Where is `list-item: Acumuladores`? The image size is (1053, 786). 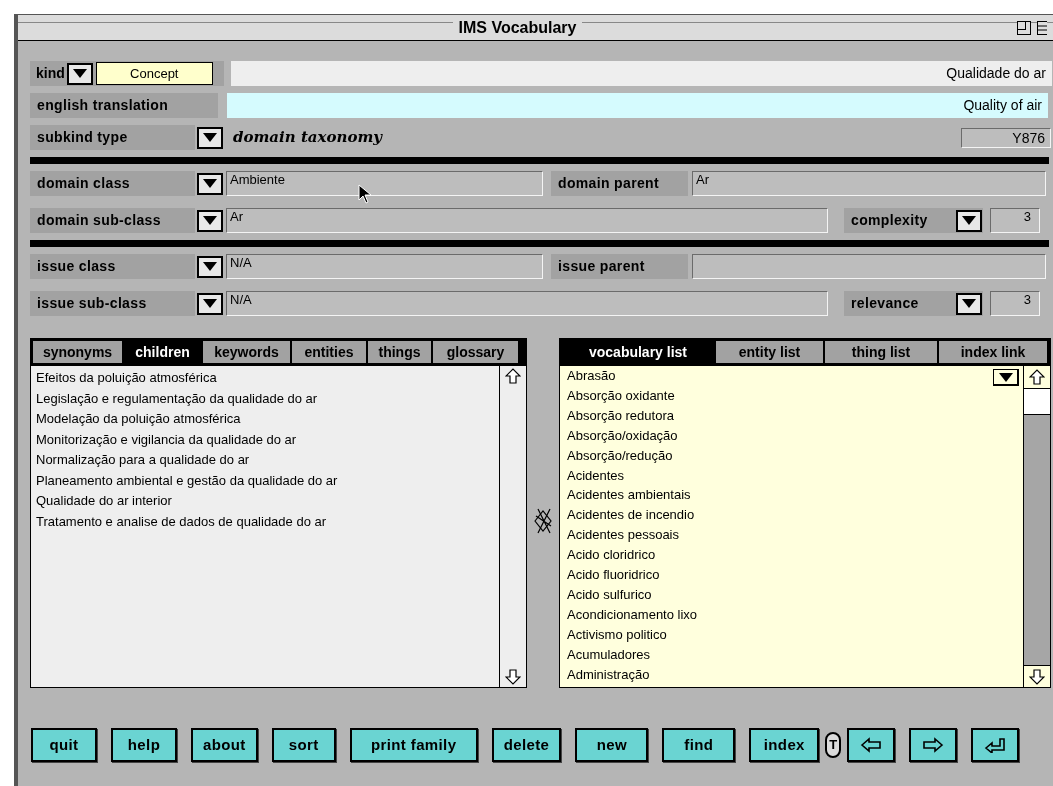 list-item: Acumuladores is located at coordinates (795, 654).